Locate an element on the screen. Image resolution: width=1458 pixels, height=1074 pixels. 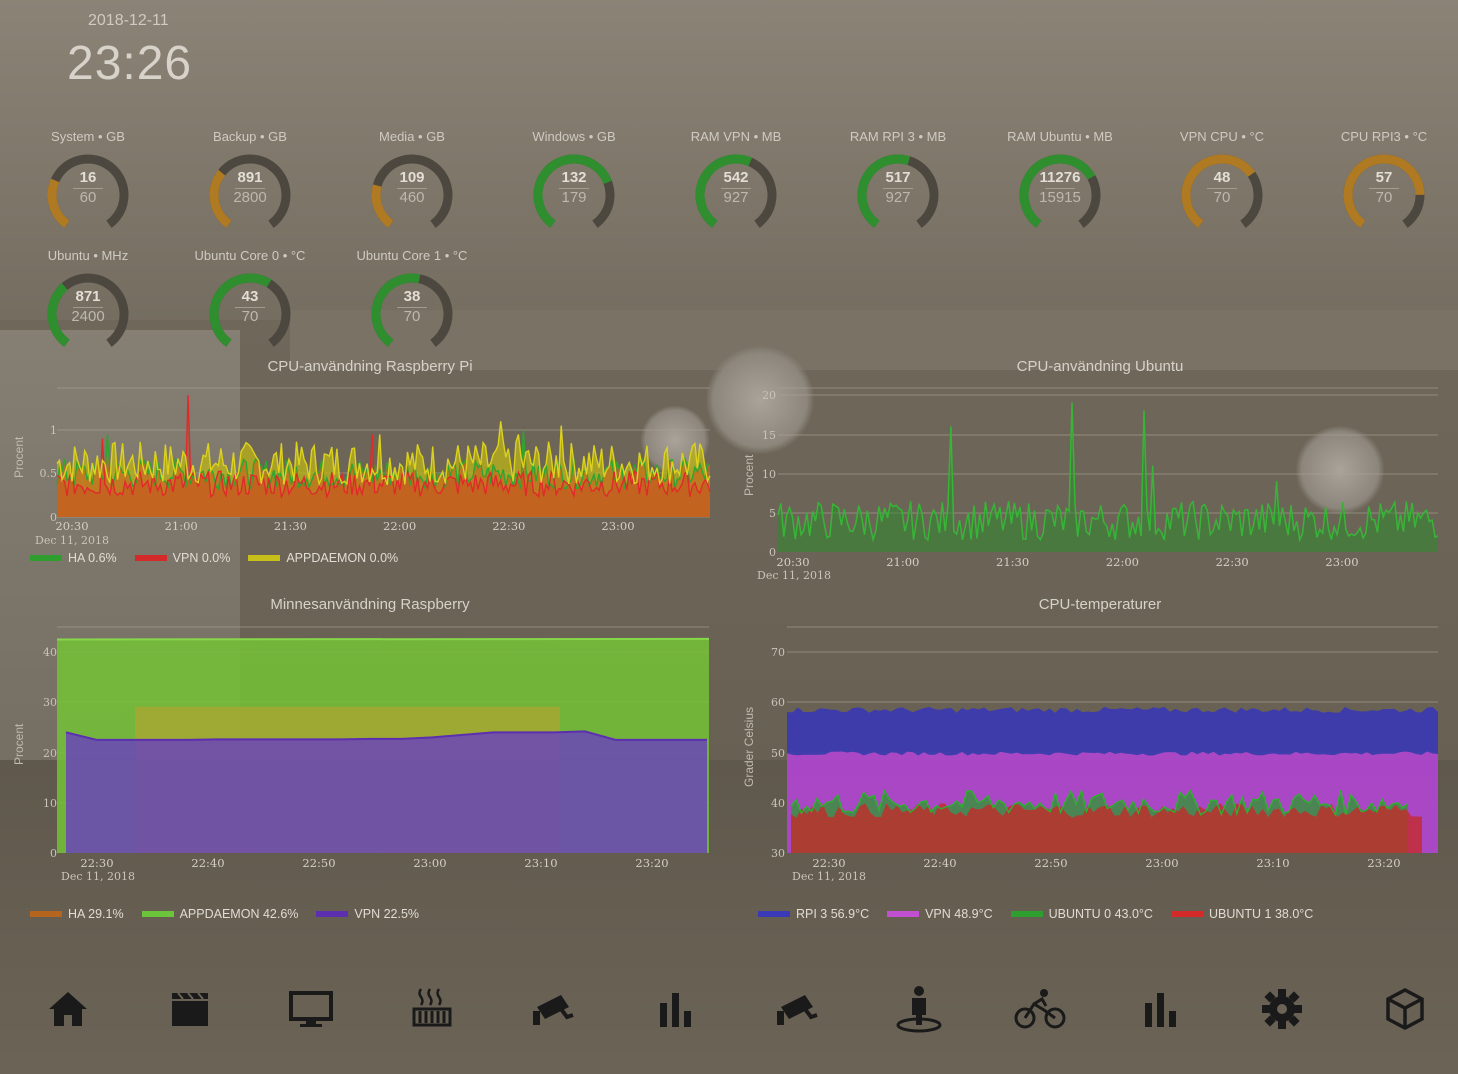
gauge: RAM RPI 3 • MB 517 927 is located at coordinates (898, 183).